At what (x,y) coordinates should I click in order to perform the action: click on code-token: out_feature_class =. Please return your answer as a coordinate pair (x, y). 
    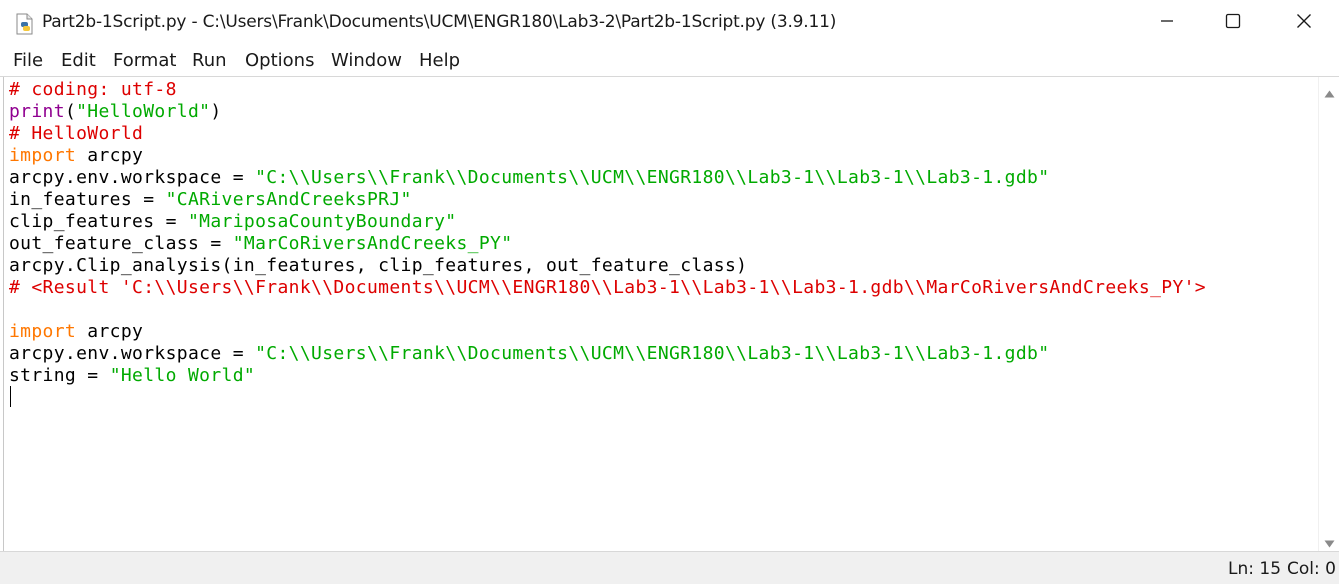
    Looking at the image, I should click on (121, 243).